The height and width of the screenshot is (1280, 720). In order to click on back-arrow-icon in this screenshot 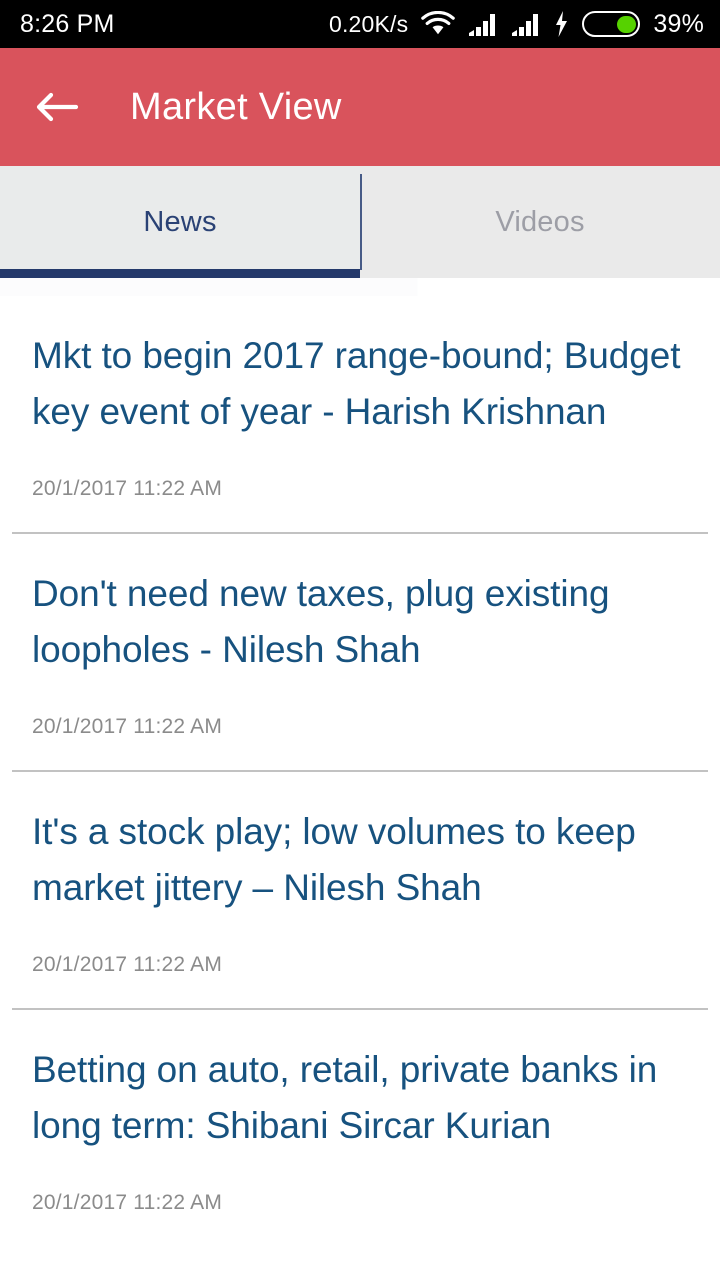, I will do `click(57, 107)`.